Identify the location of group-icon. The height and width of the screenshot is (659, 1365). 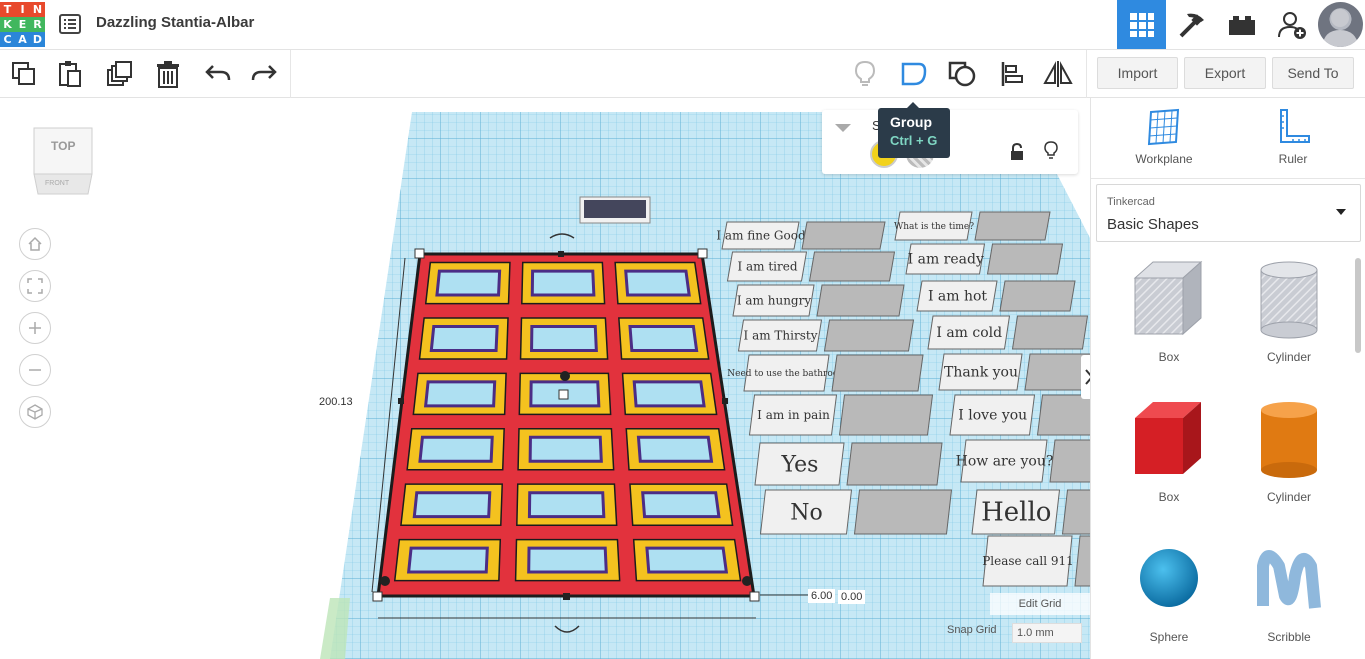
(914, 74).